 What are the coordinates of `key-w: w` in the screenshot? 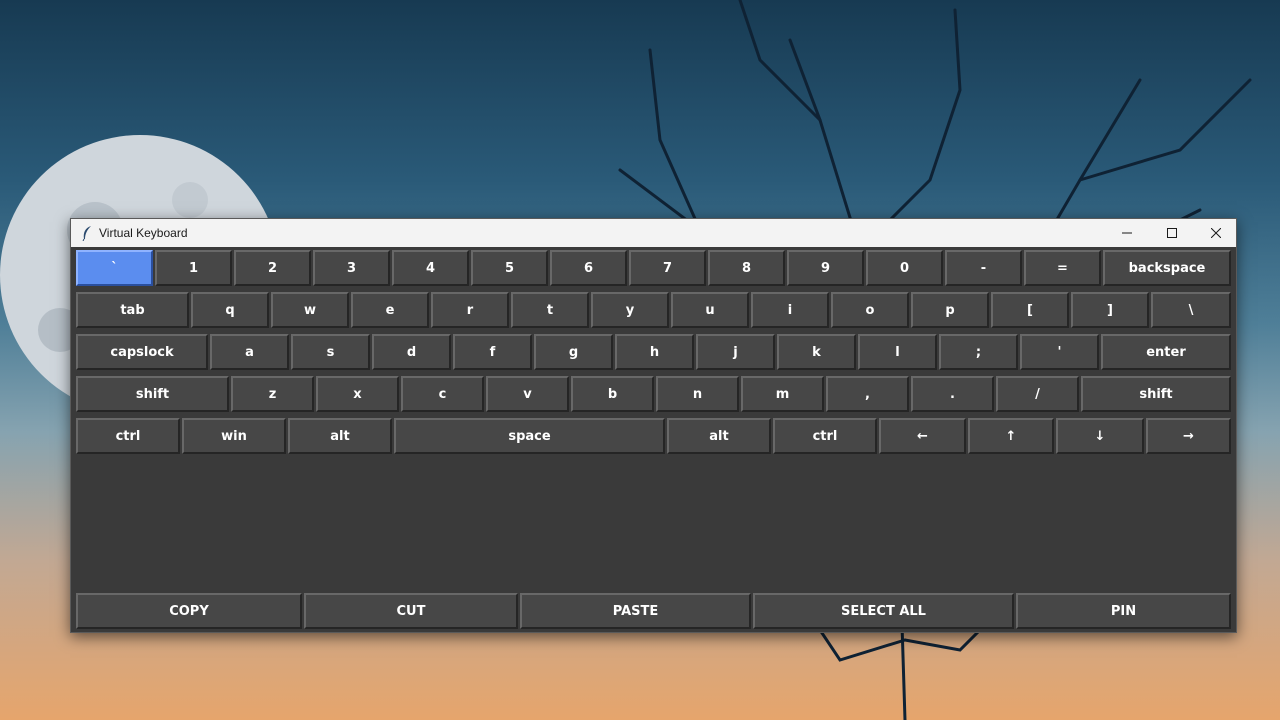 It's located at (310, 310).